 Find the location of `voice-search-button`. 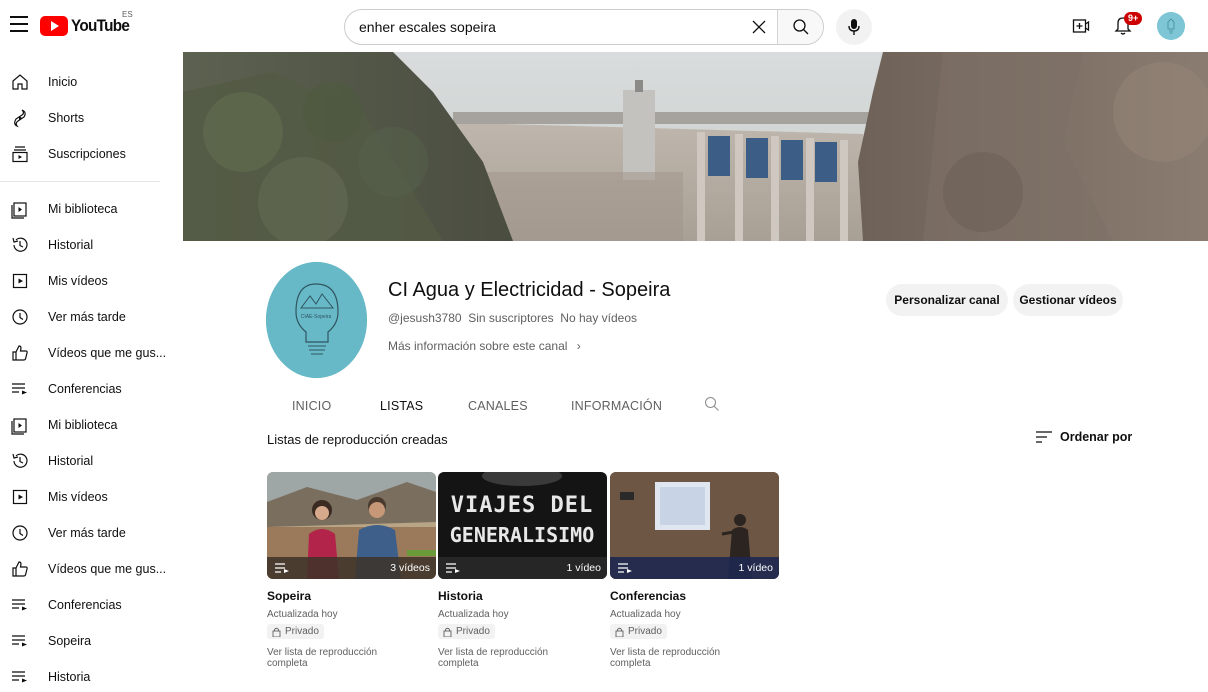

voice-search-button is located at coordinates (854, 27).